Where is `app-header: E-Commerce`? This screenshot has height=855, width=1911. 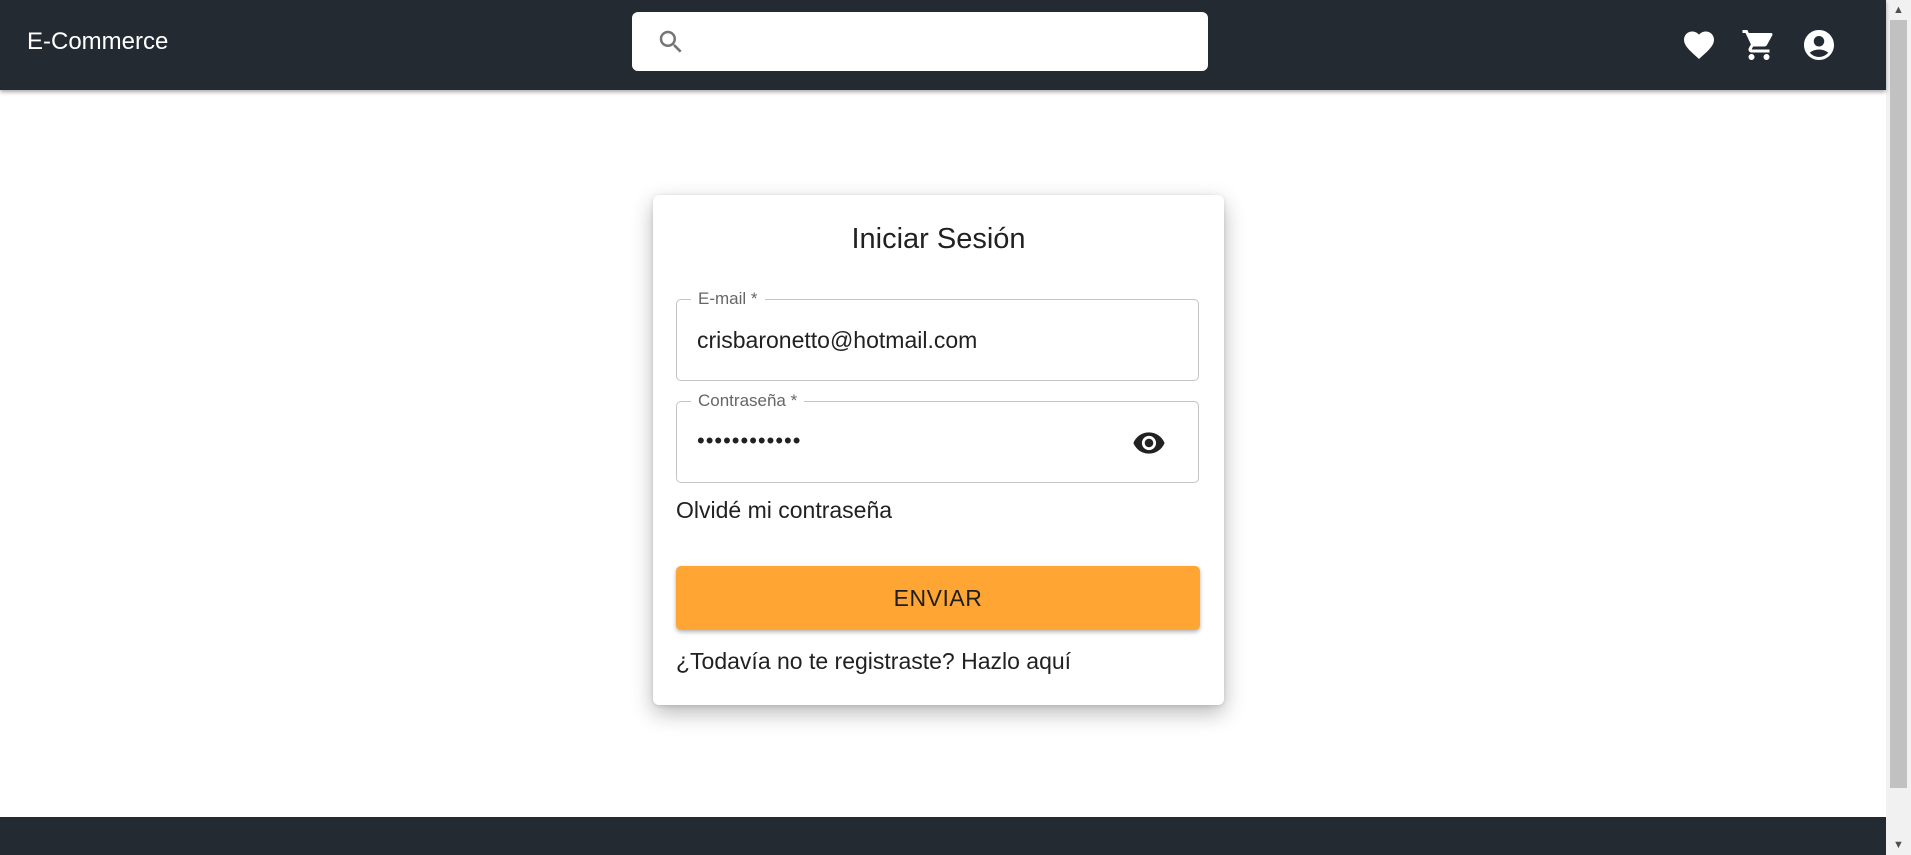
app-header: E-Commerce is located at coordinates (943, 45).